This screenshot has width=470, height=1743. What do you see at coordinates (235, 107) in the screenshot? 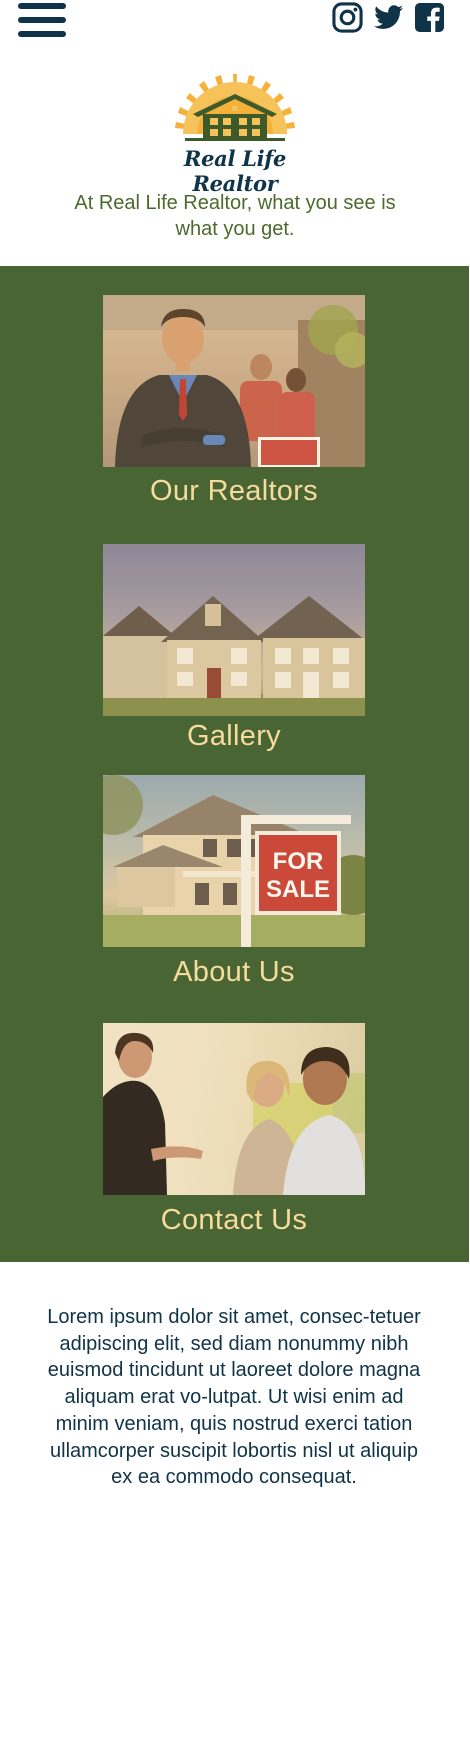
I see `sun-house-logo-icon` at bounding box center [235, 107].